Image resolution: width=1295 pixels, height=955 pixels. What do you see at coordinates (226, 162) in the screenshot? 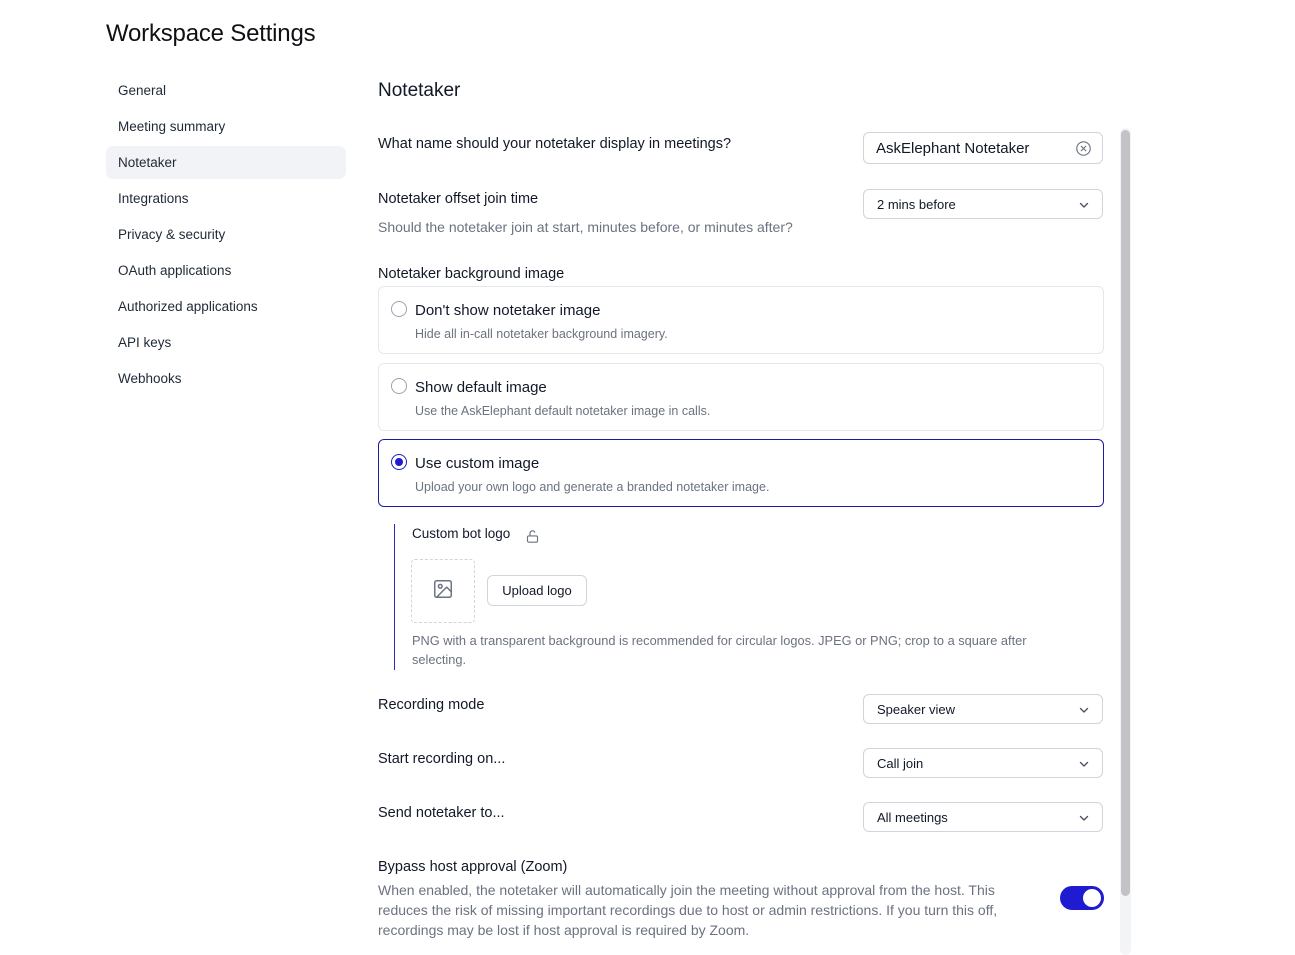
I see `sidebar-item-notetaker: Notetaker` at bounding box center [226, 162].